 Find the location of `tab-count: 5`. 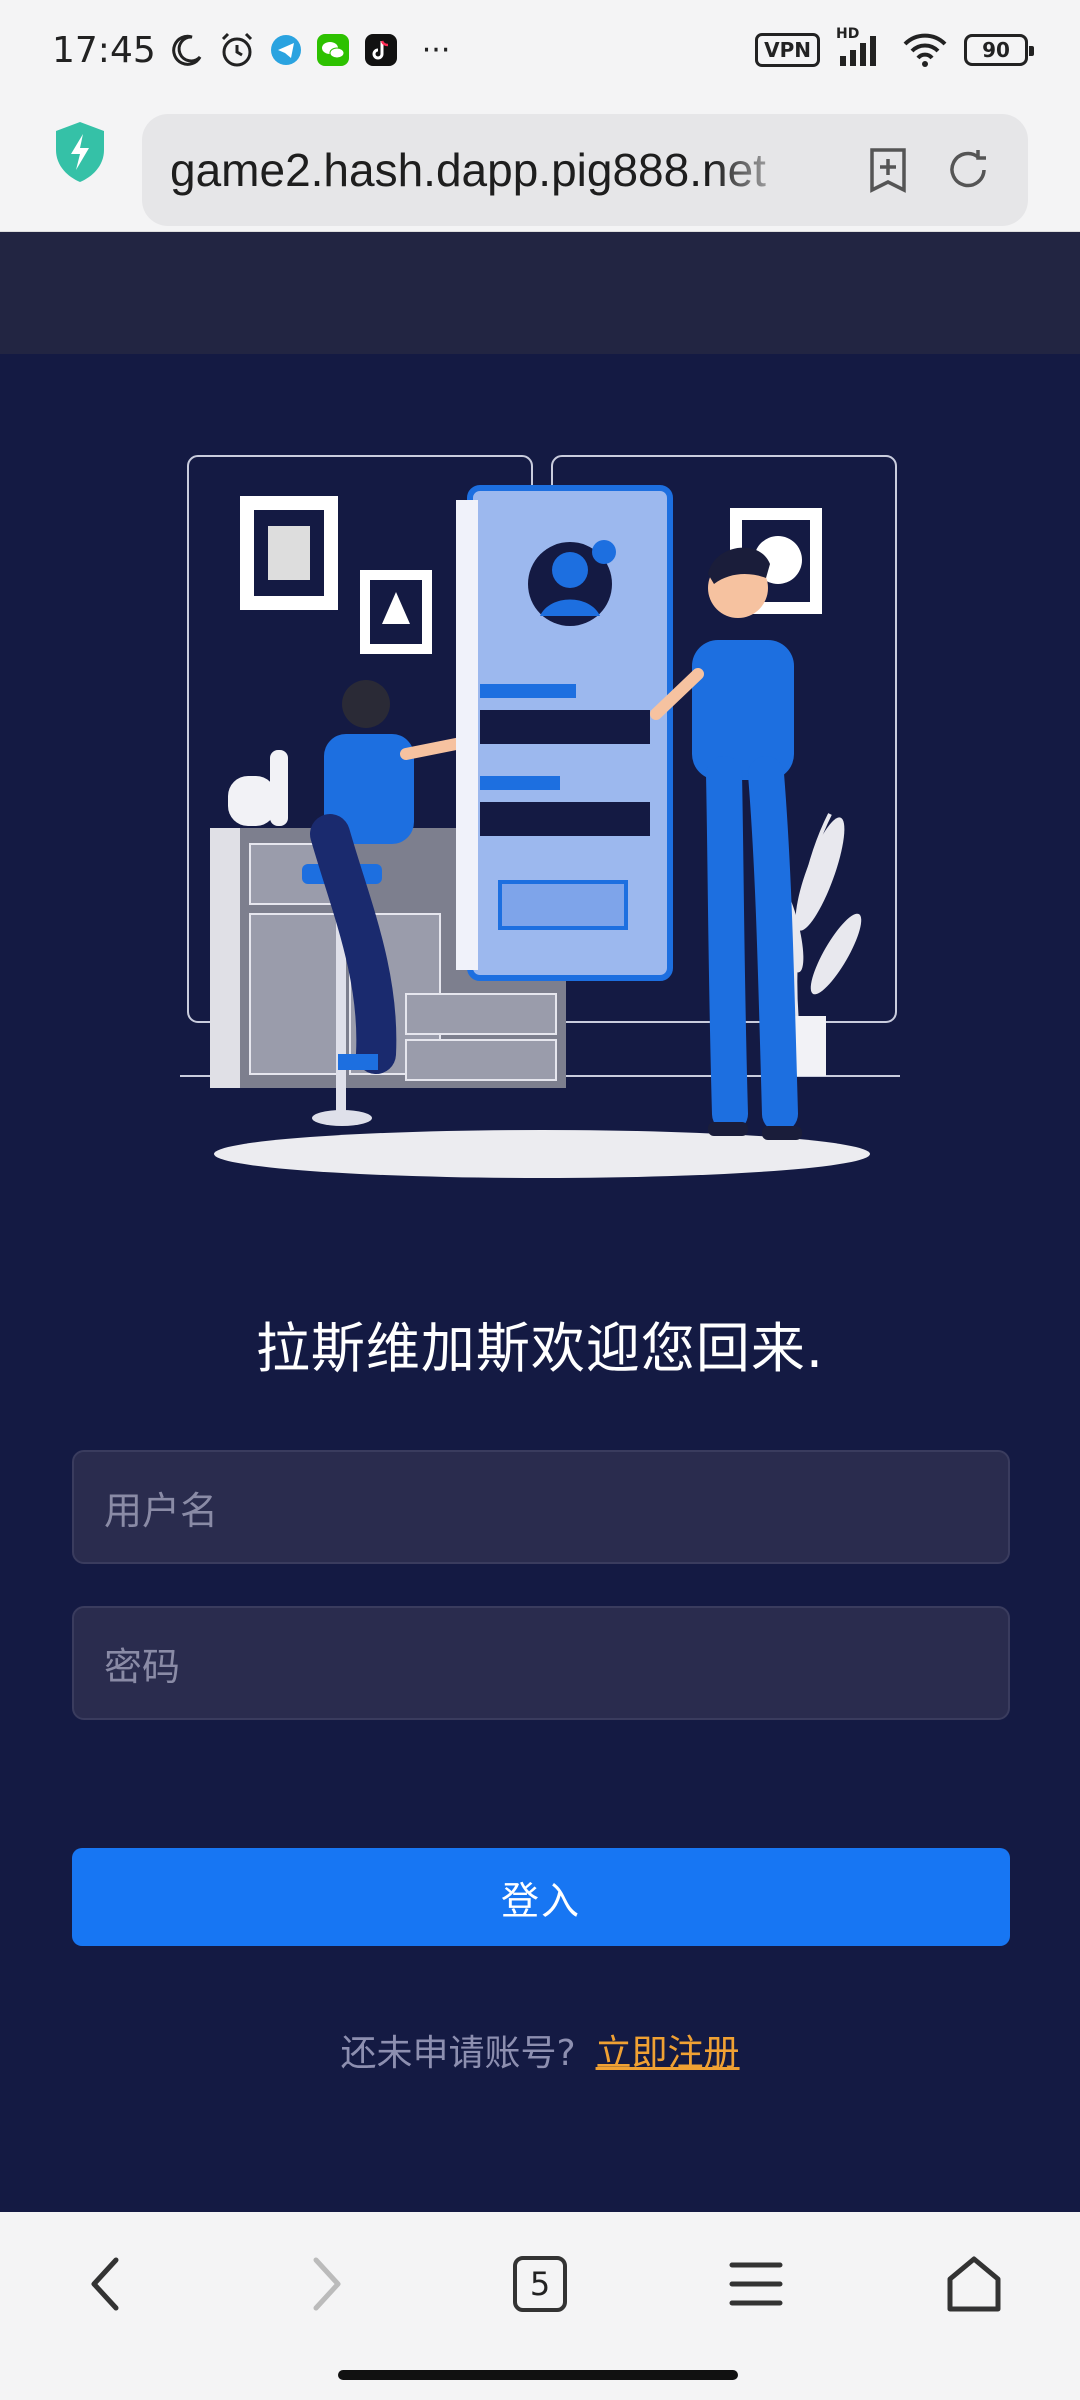

tab-count: 5 is located at coordinates (540, 2284).